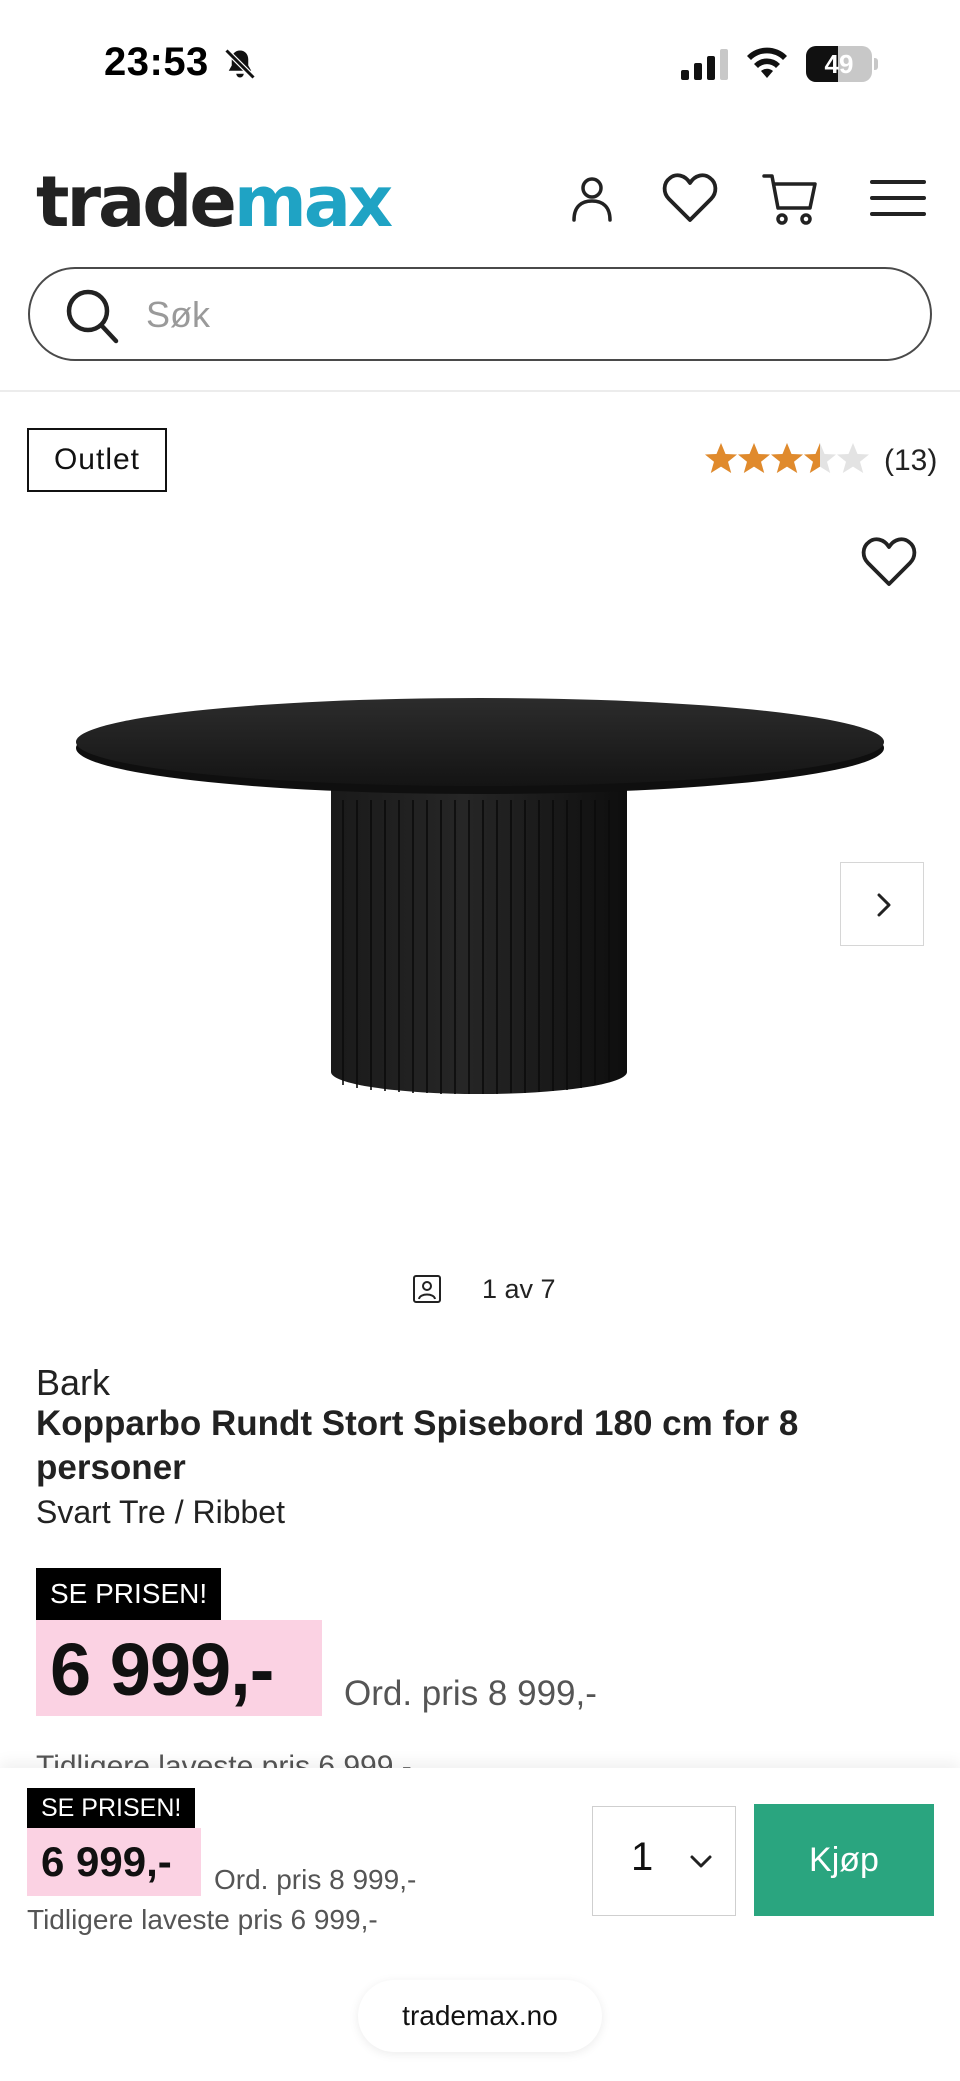  I want to click on product-rating: (13), so click(820, 460).